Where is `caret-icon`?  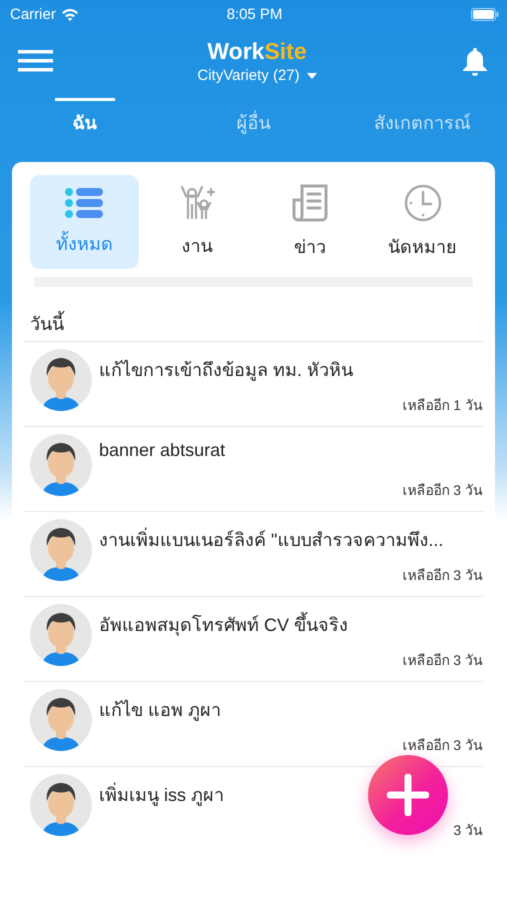 caret-icon is located at coordinates (311, 75).